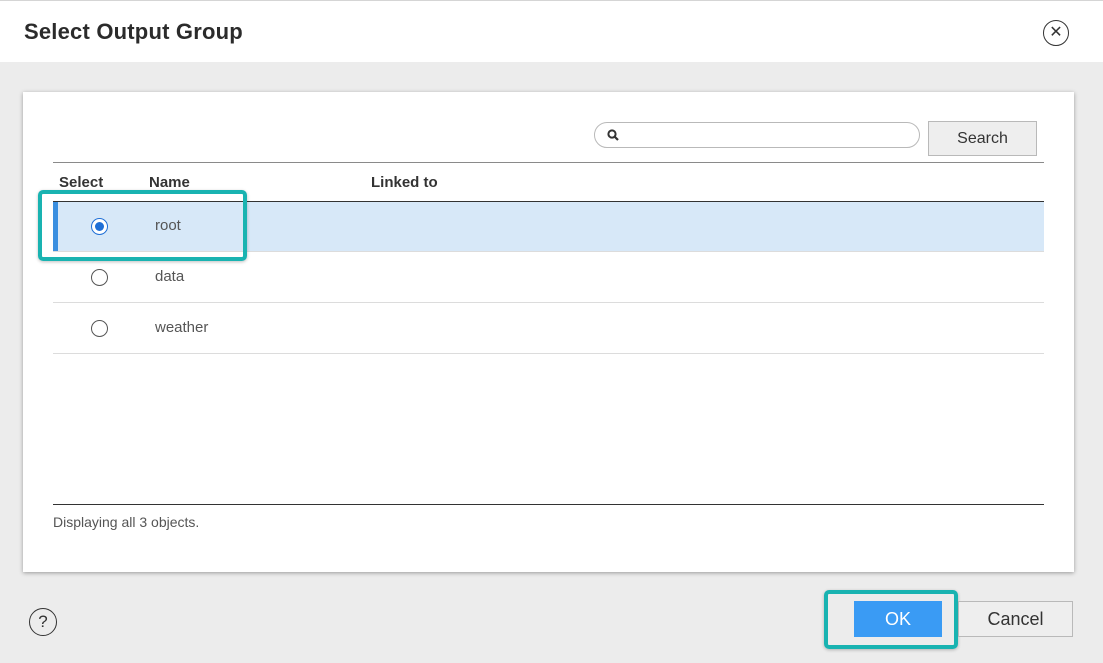 The image size is (1103, 663). Describe the element at coordinates (133, 31) in the screenshot. I see `dialog-title: Select Output Group` at that location.